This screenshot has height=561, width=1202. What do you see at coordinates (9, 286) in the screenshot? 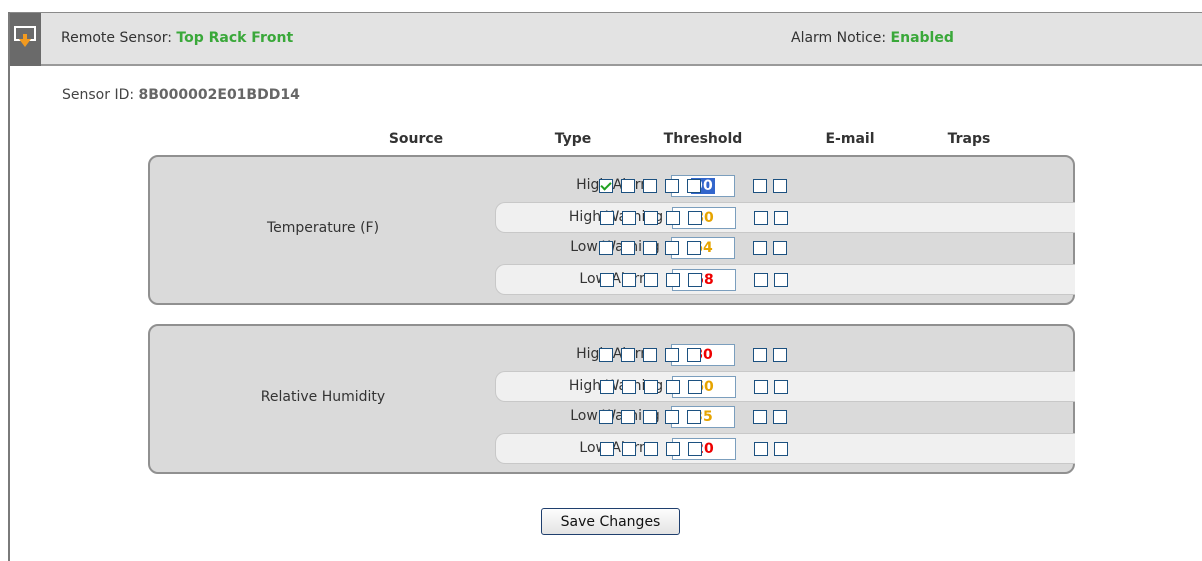
I see `frame-left-border` at bounding box center [9, 286].